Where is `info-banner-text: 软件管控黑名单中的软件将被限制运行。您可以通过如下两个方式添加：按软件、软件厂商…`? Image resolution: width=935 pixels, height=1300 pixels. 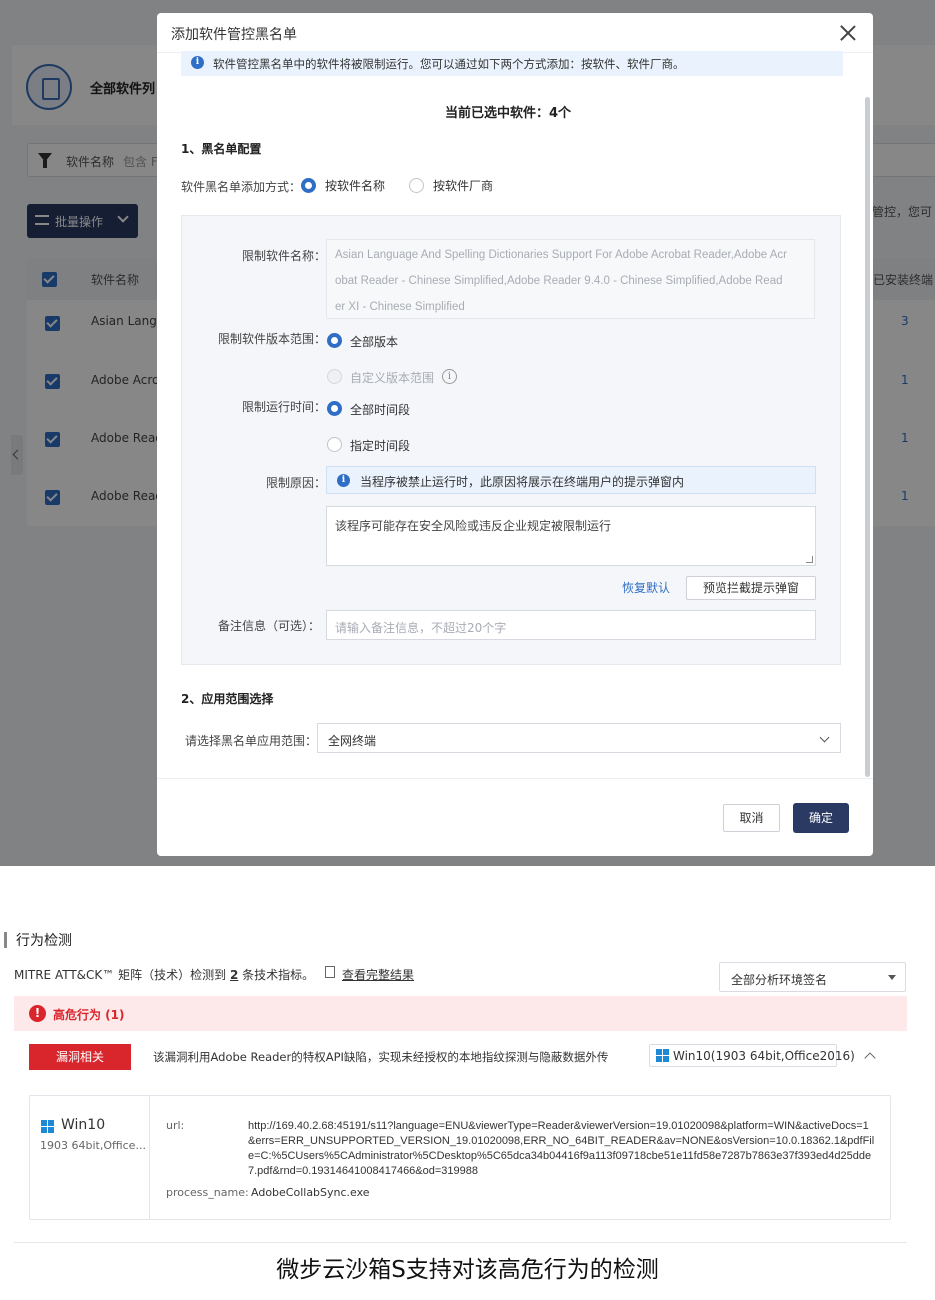
info-banner-text: 软件管控黑名单中的软件将被限制运行。您可以通过如下两个方式添加：按软件、软件厂商… is located at coordinates (449, 64).